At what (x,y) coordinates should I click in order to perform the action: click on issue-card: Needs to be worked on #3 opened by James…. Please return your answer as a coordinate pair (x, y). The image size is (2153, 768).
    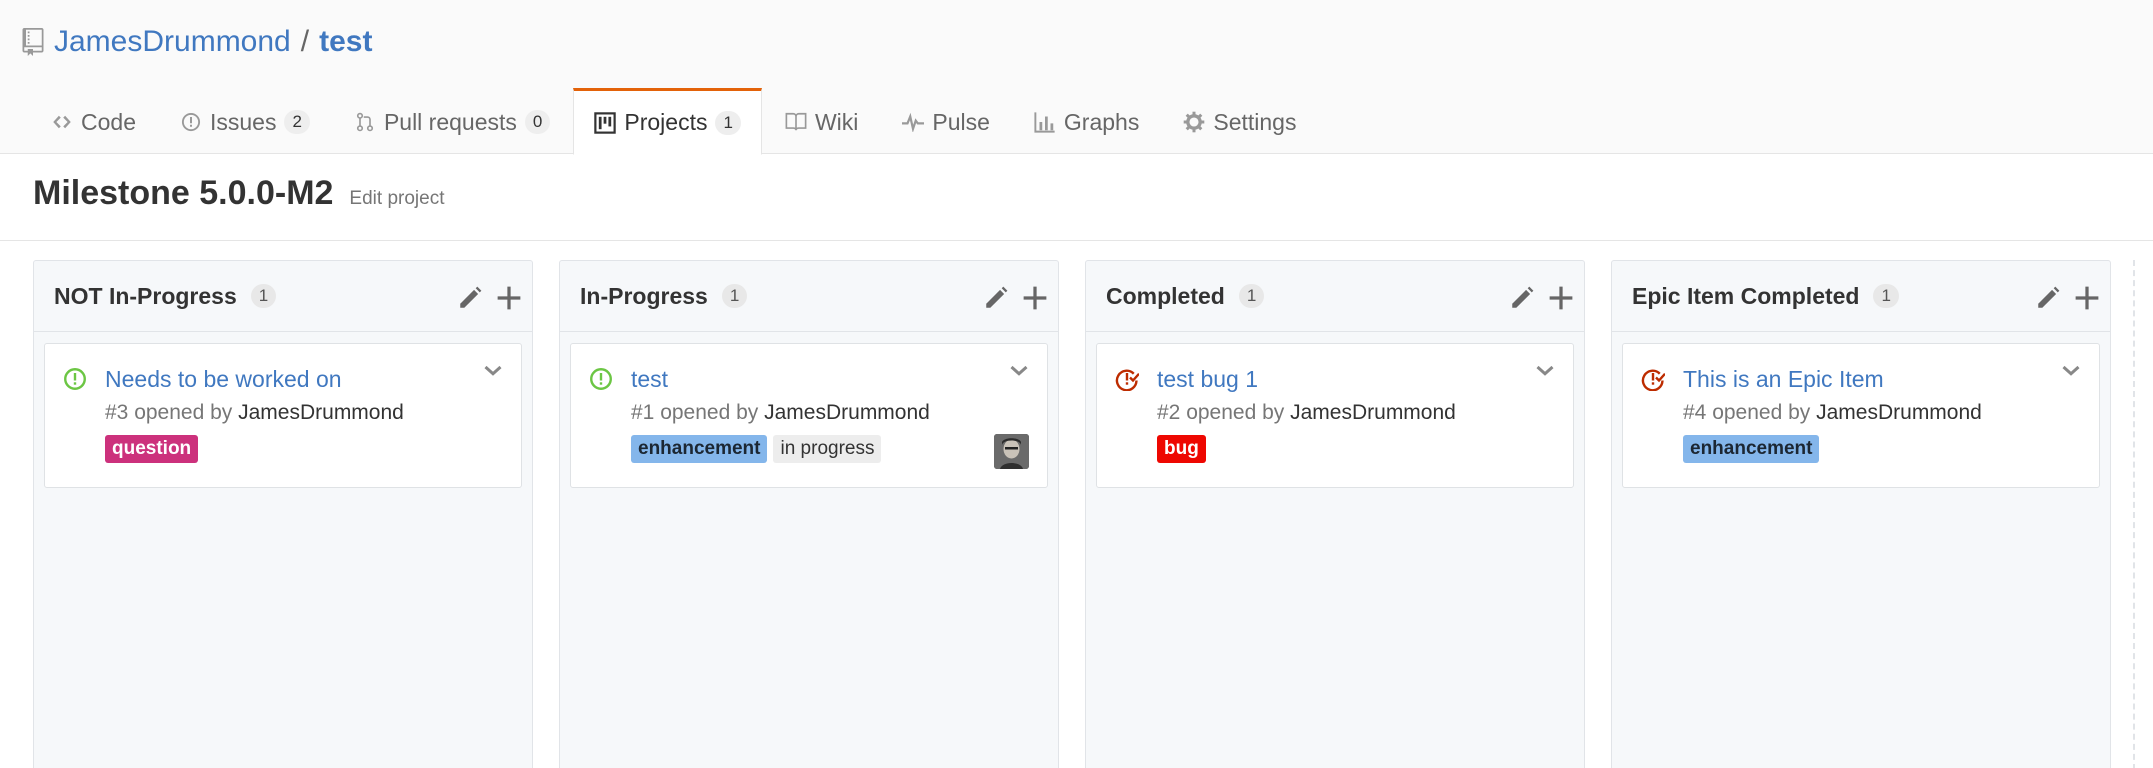
    Looking at the image, I should click on (283, 415).